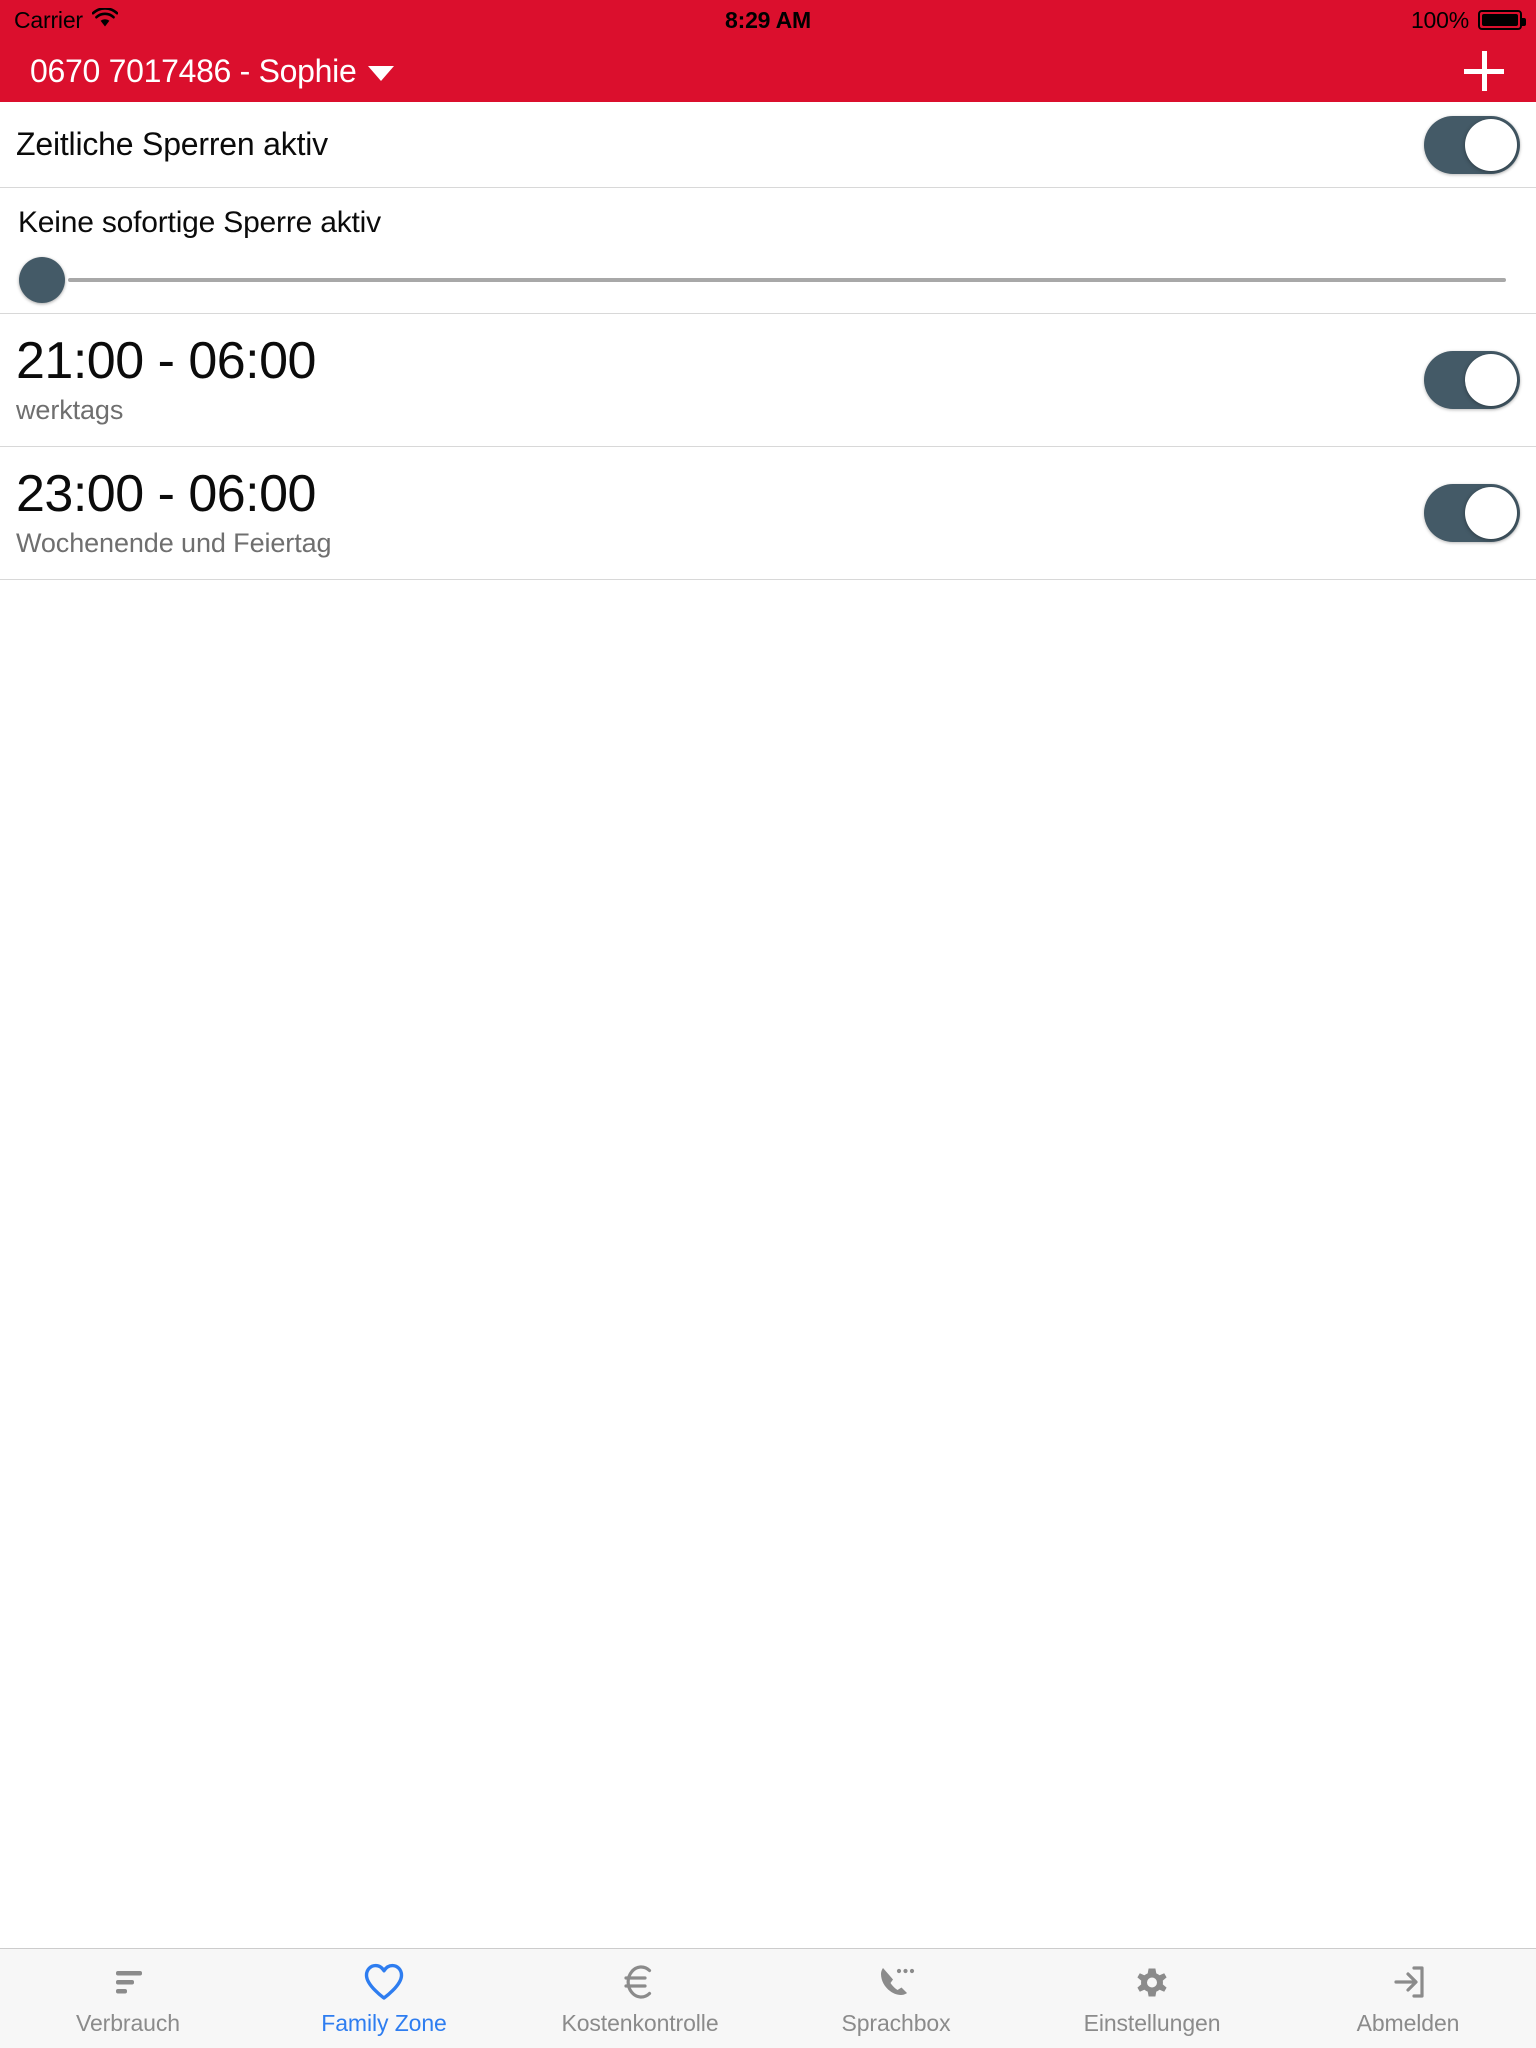  I want to click on account-selector: 0670 7017486 - Sophie, so click(212, 71).